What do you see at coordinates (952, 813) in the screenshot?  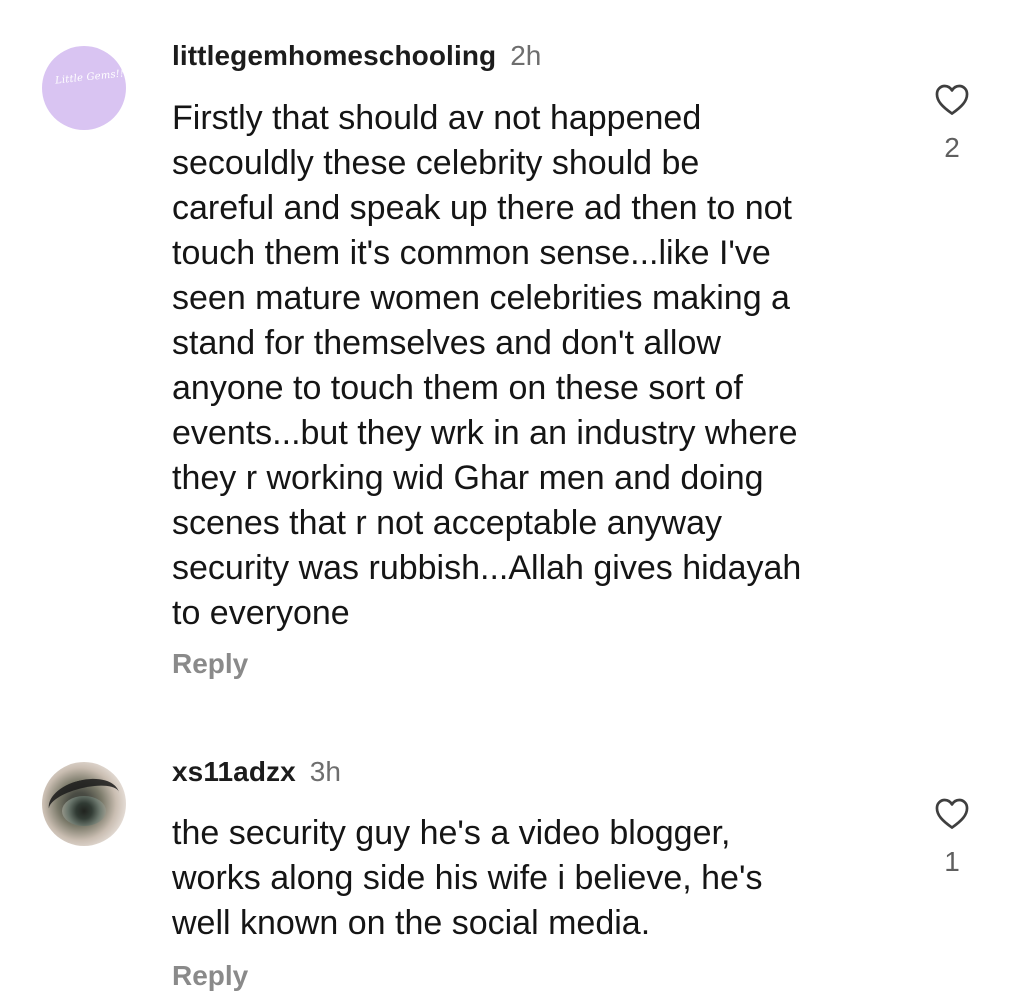 I see `heart-outline-icon` at bounding box center [952, 813].